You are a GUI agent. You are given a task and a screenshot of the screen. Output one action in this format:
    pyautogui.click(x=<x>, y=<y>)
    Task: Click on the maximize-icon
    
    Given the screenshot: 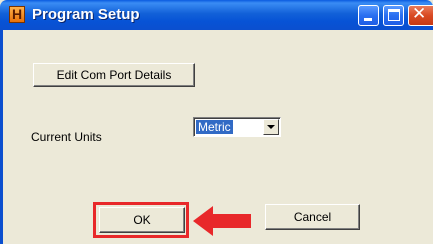 What is the action you would take?
    pyautogui.click(x=394, y=15)
    